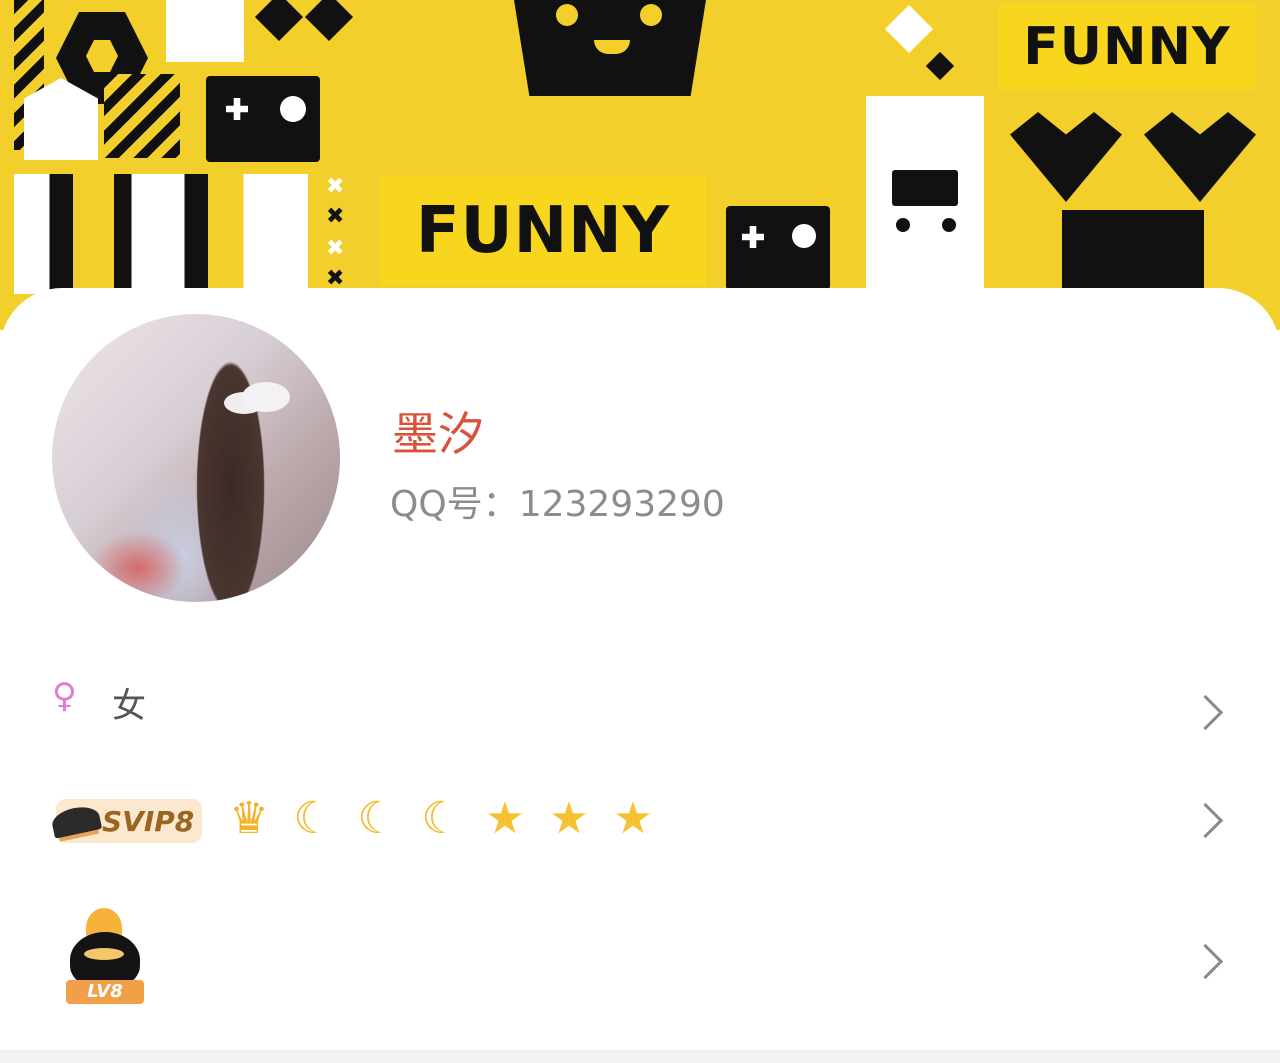 The height and width of the screenshot is (1063, 1280). Describe the element at coordinates (76, 821) in the screenshot. I see `hat-icon` at that location.